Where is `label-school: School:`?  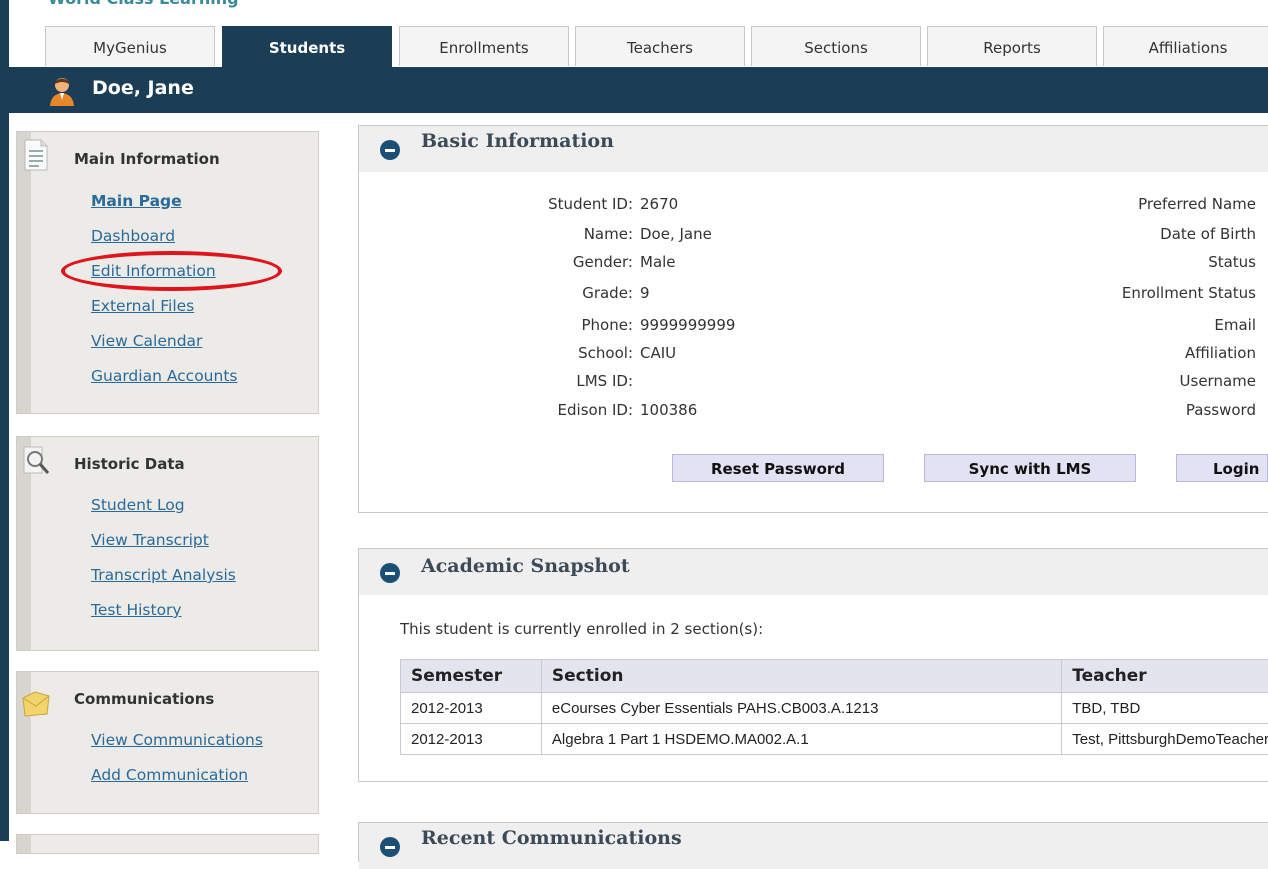
label-school: School: is located at coordinates (483, 353).